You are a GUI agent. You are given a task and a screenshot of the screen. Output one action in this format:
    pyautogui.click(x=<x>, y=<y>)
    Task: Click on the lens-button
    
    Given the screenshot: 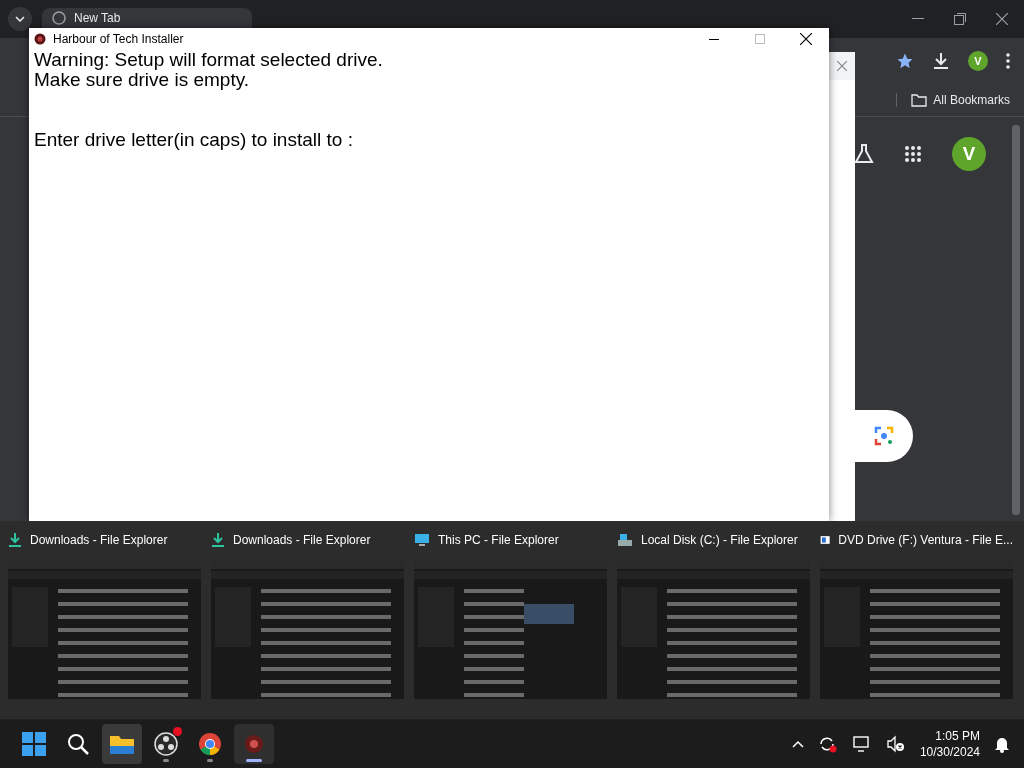 What is the action you would take?
    pyautogui.click(x=884, y=436)
    